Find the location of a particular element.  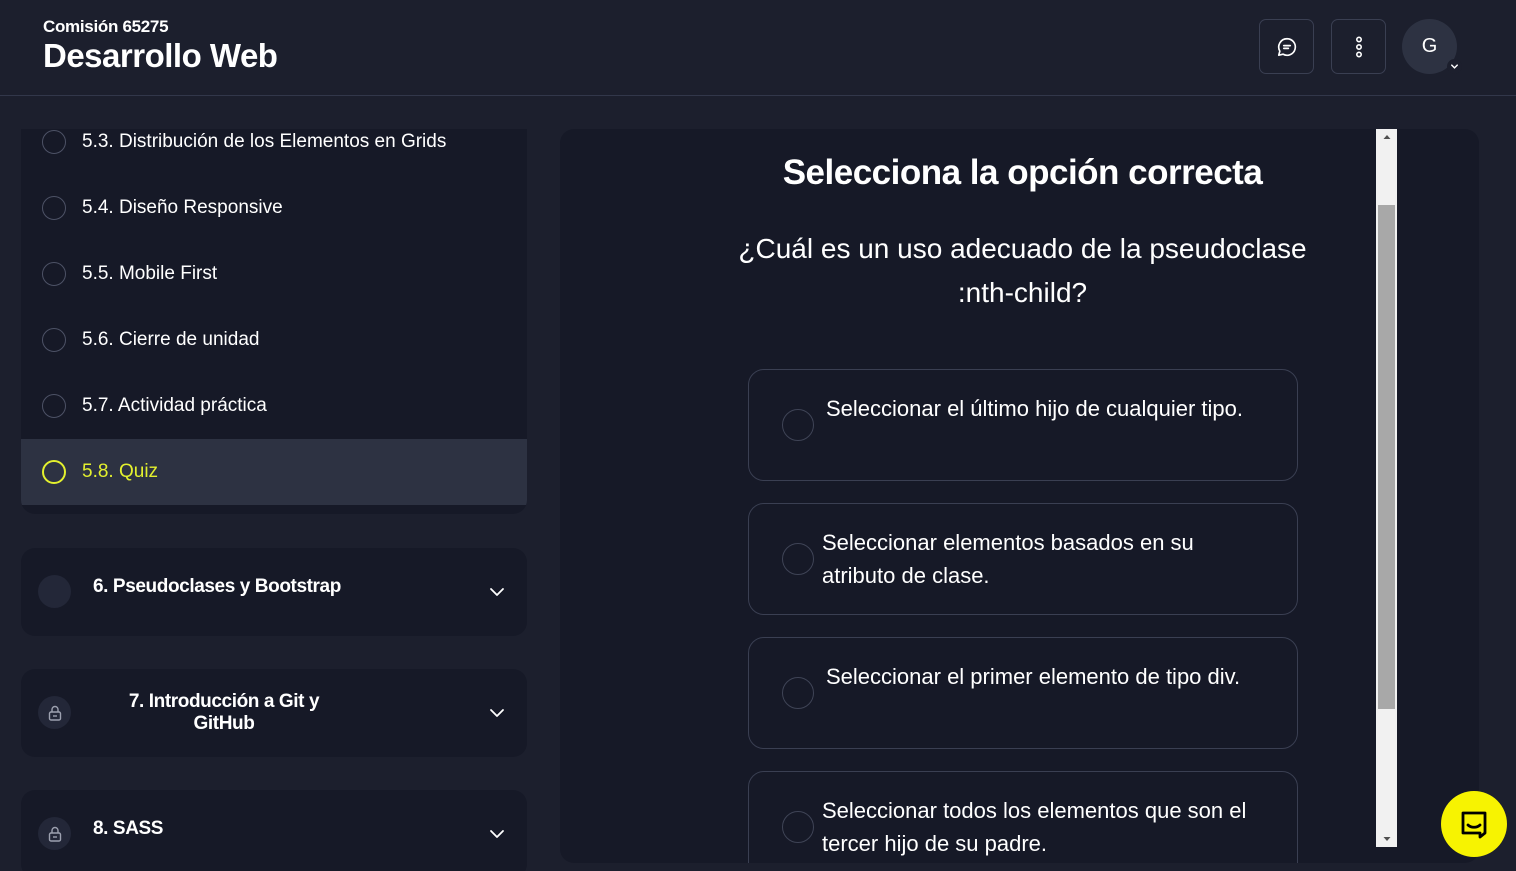

support-chat-button is located at coordinates (1474, 824).